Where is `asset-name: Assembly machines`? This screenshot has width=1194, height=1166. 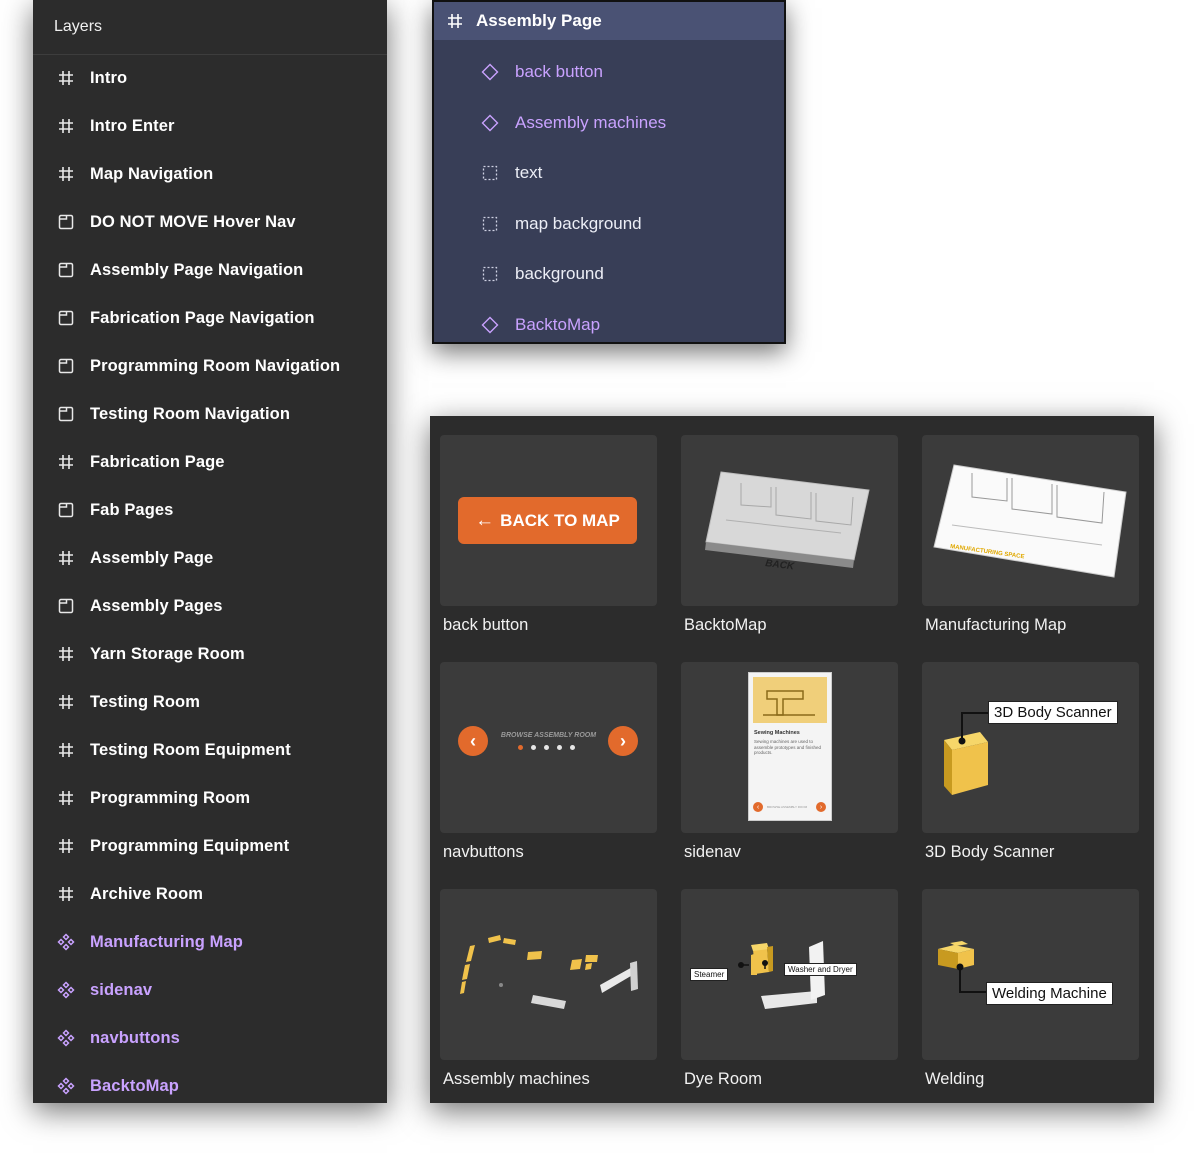
asset-name: Assembly machines is located at coordinates (516, 1079).